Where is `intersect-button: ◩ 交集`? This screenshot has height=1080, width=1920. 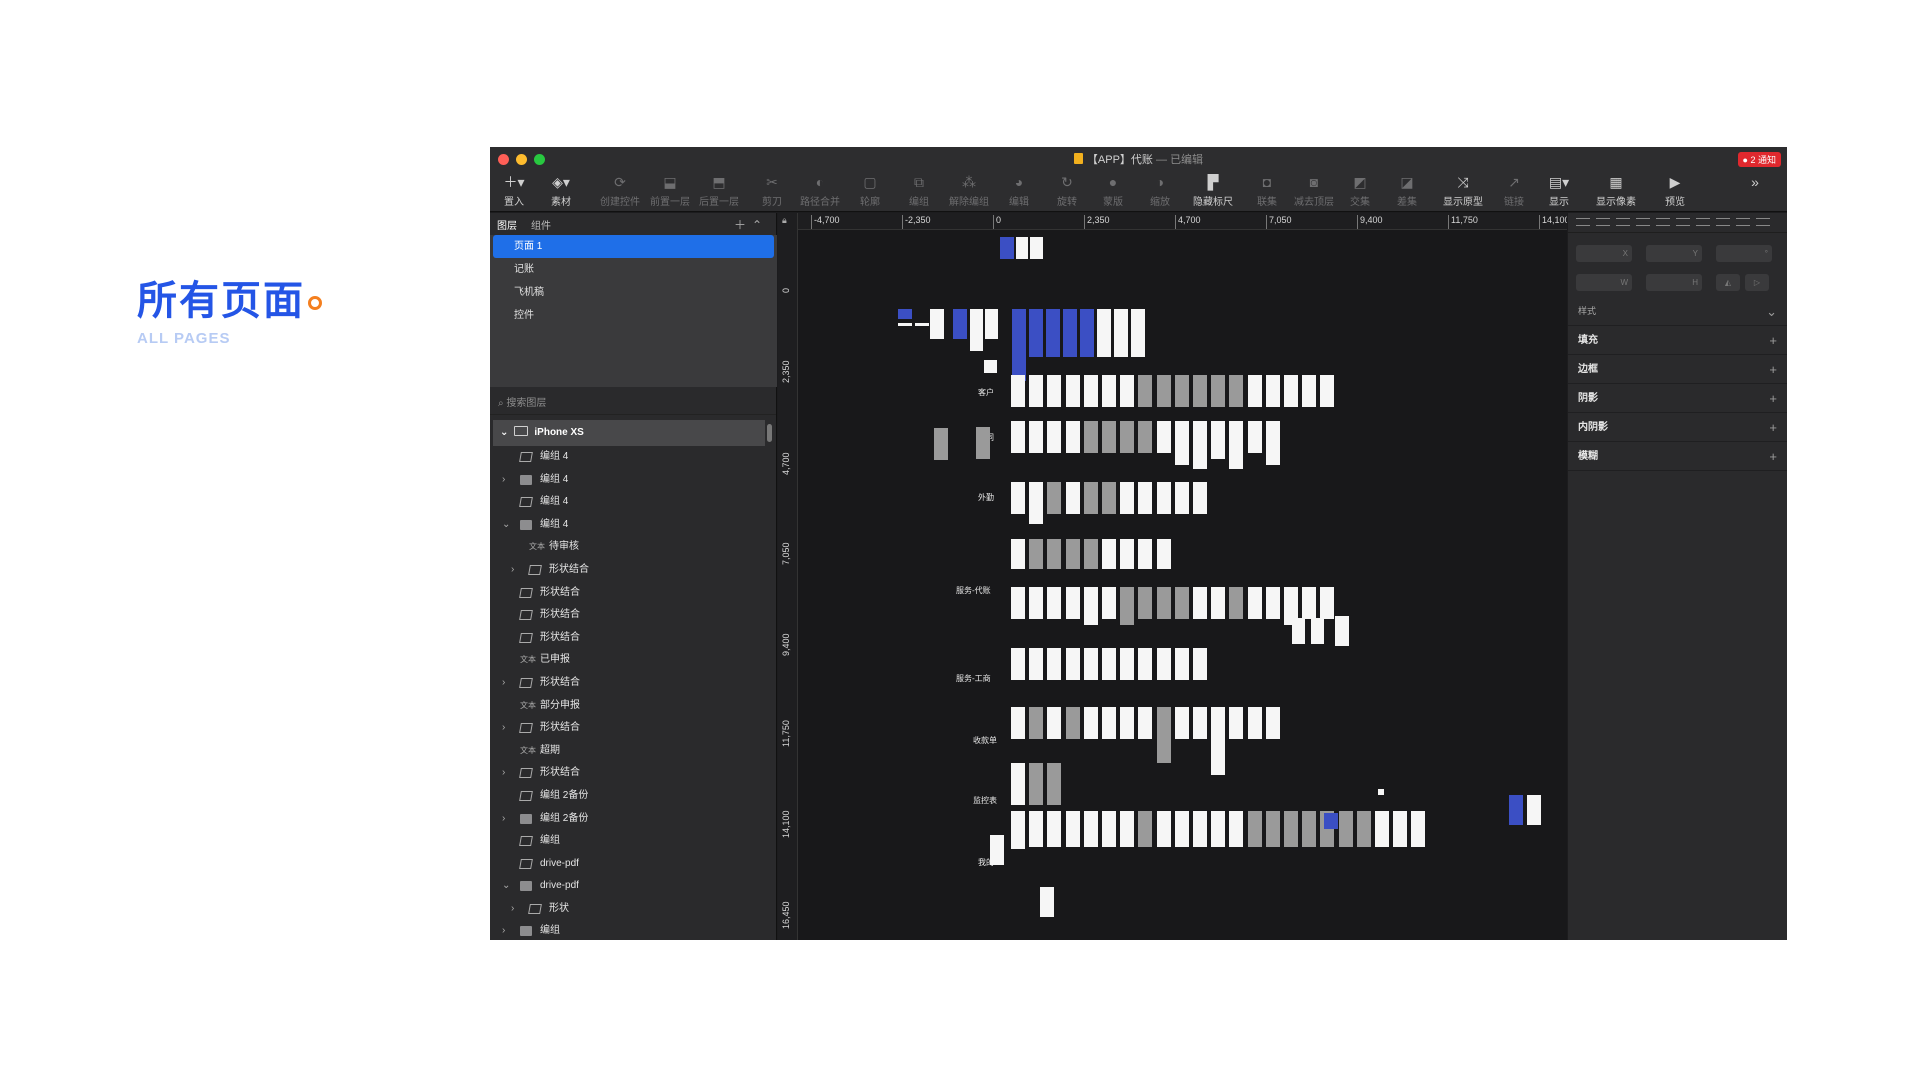 intersect-button: ◩ 交集 is located at coordinates (1360, 190).